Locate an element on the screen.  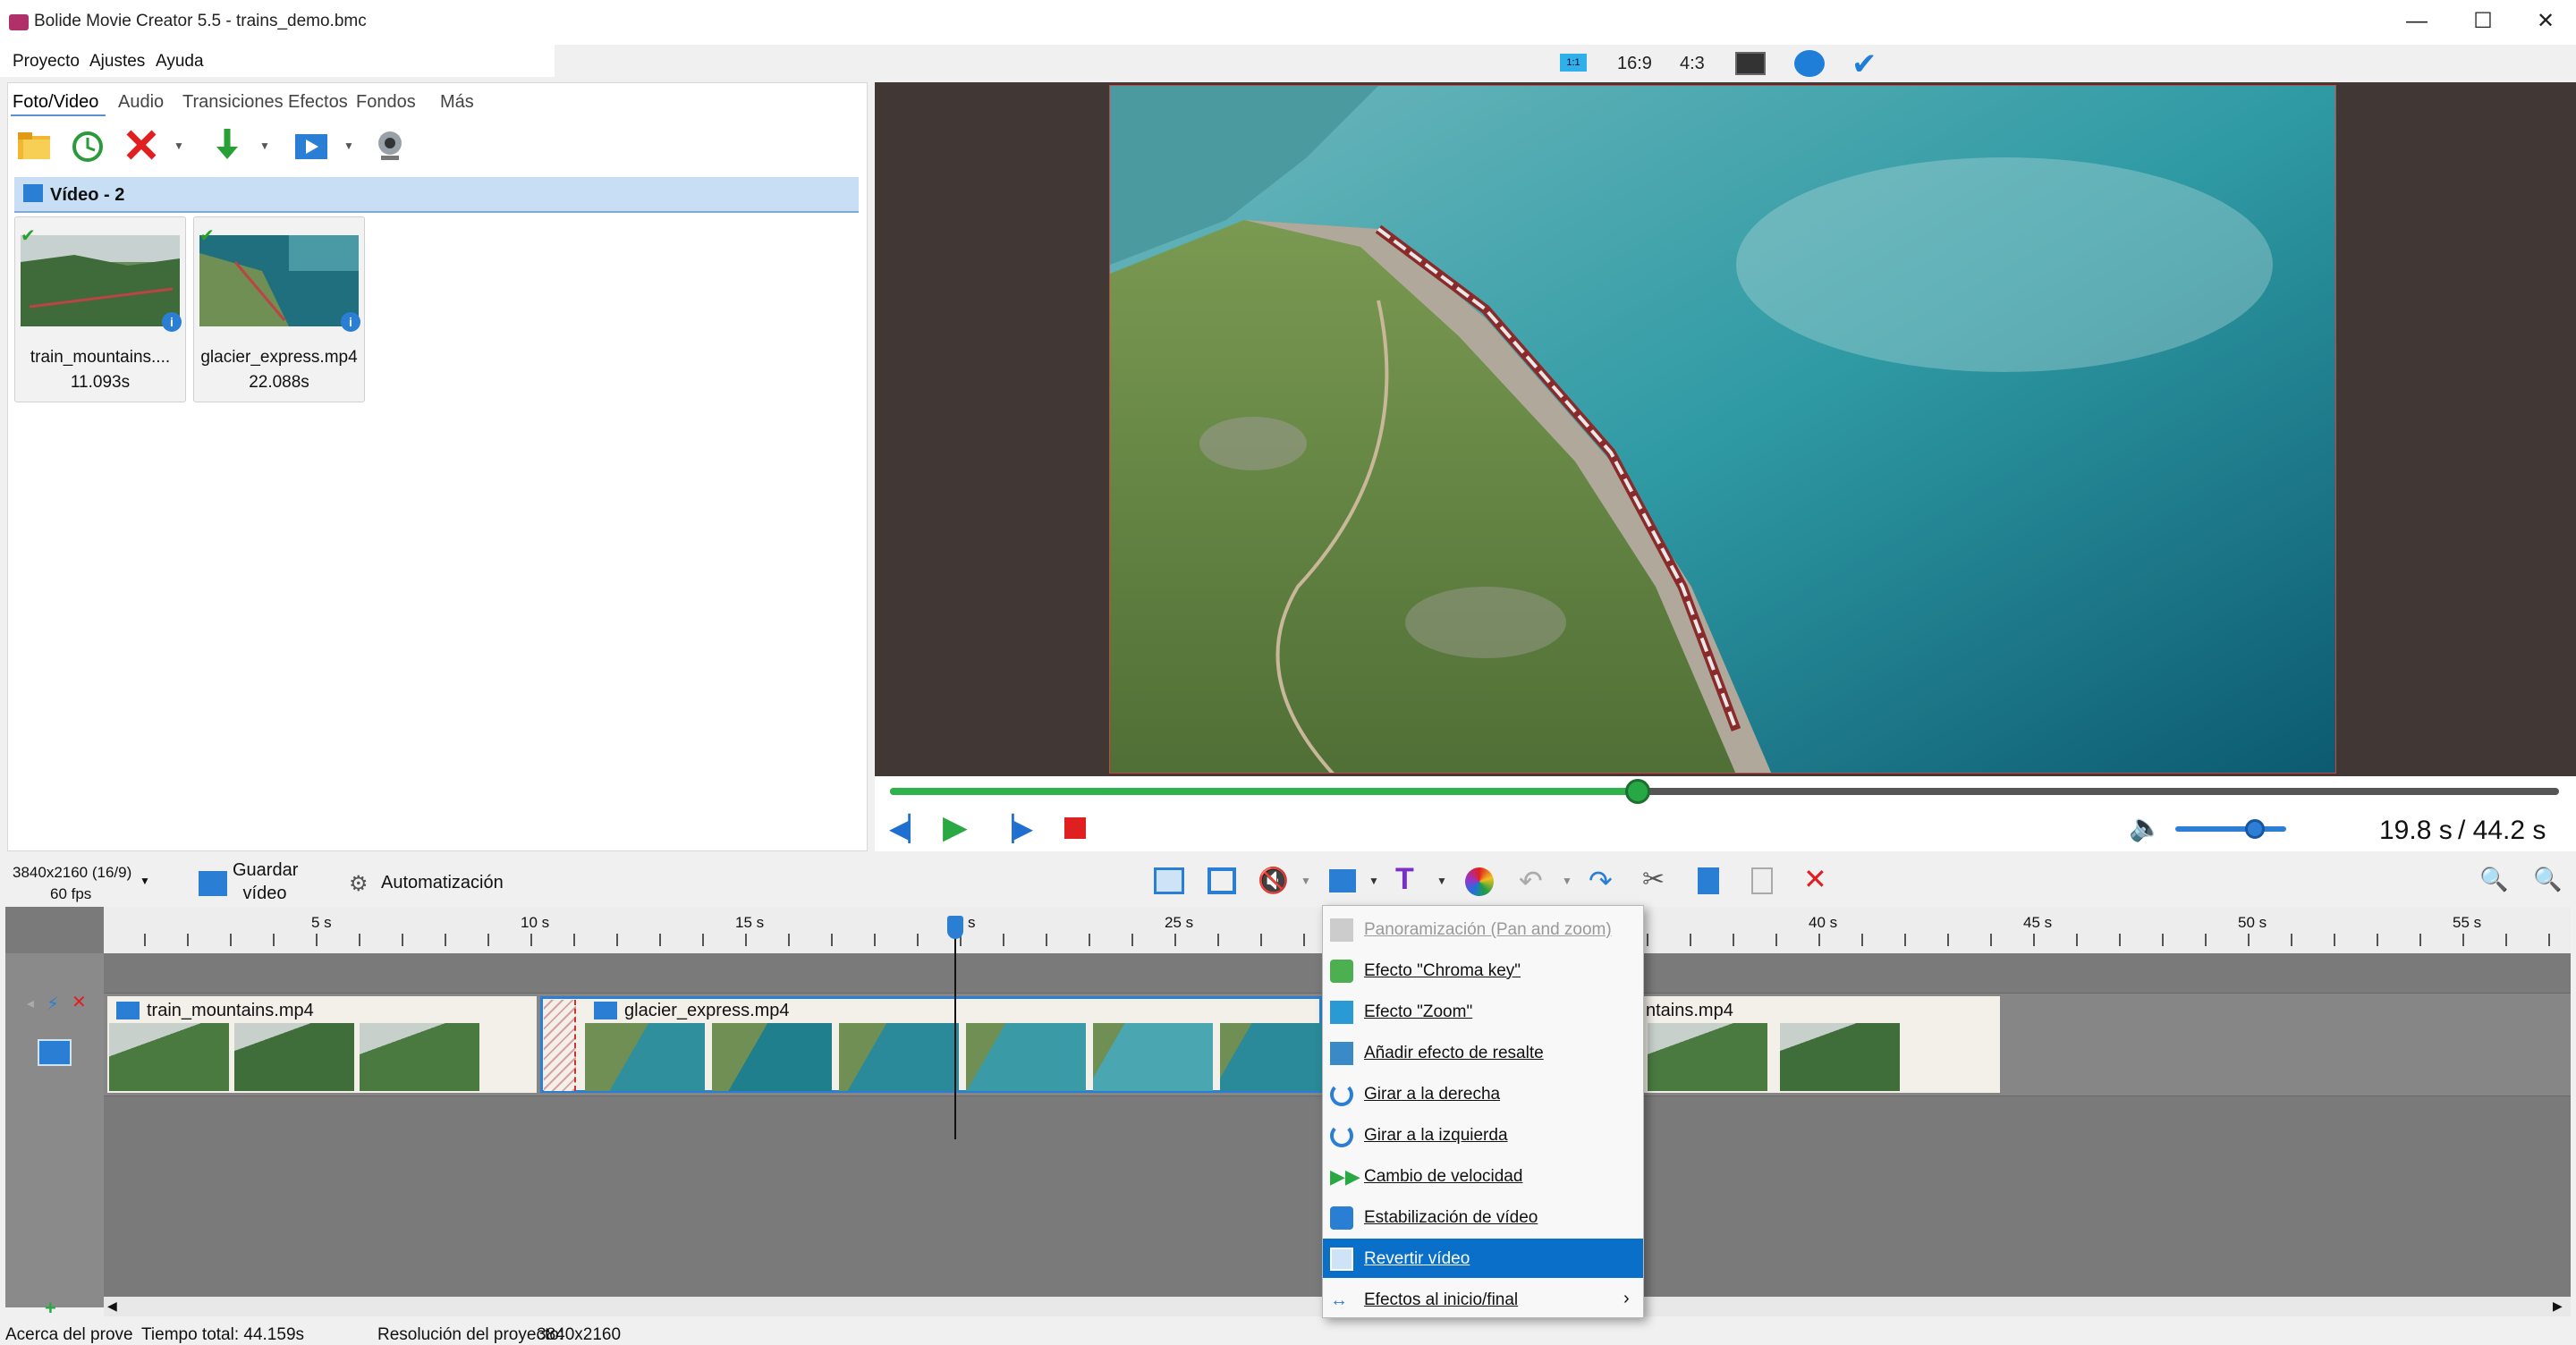
playhead is located at coordinates (955, 1029).